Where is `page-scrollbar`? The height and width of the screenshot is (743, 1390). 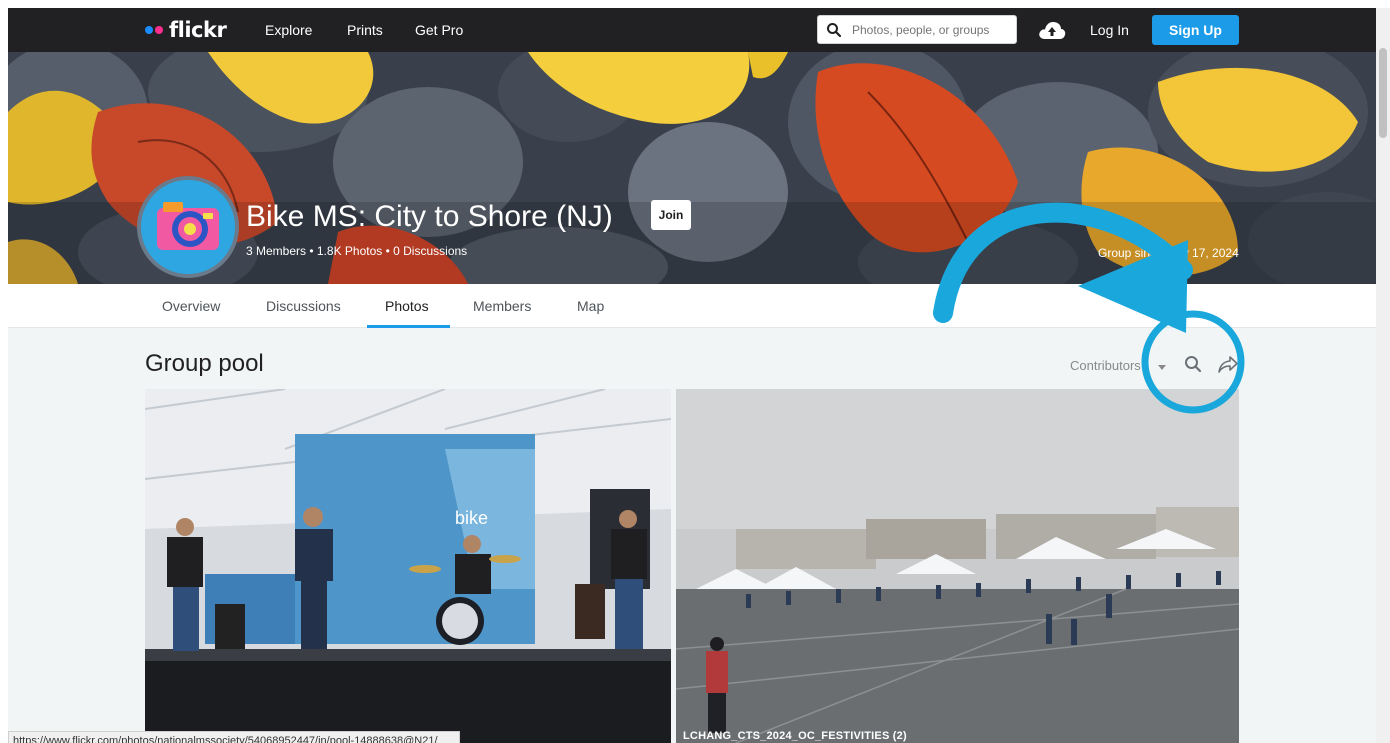 page-scrollbar is located at coordinates (1383, 375).